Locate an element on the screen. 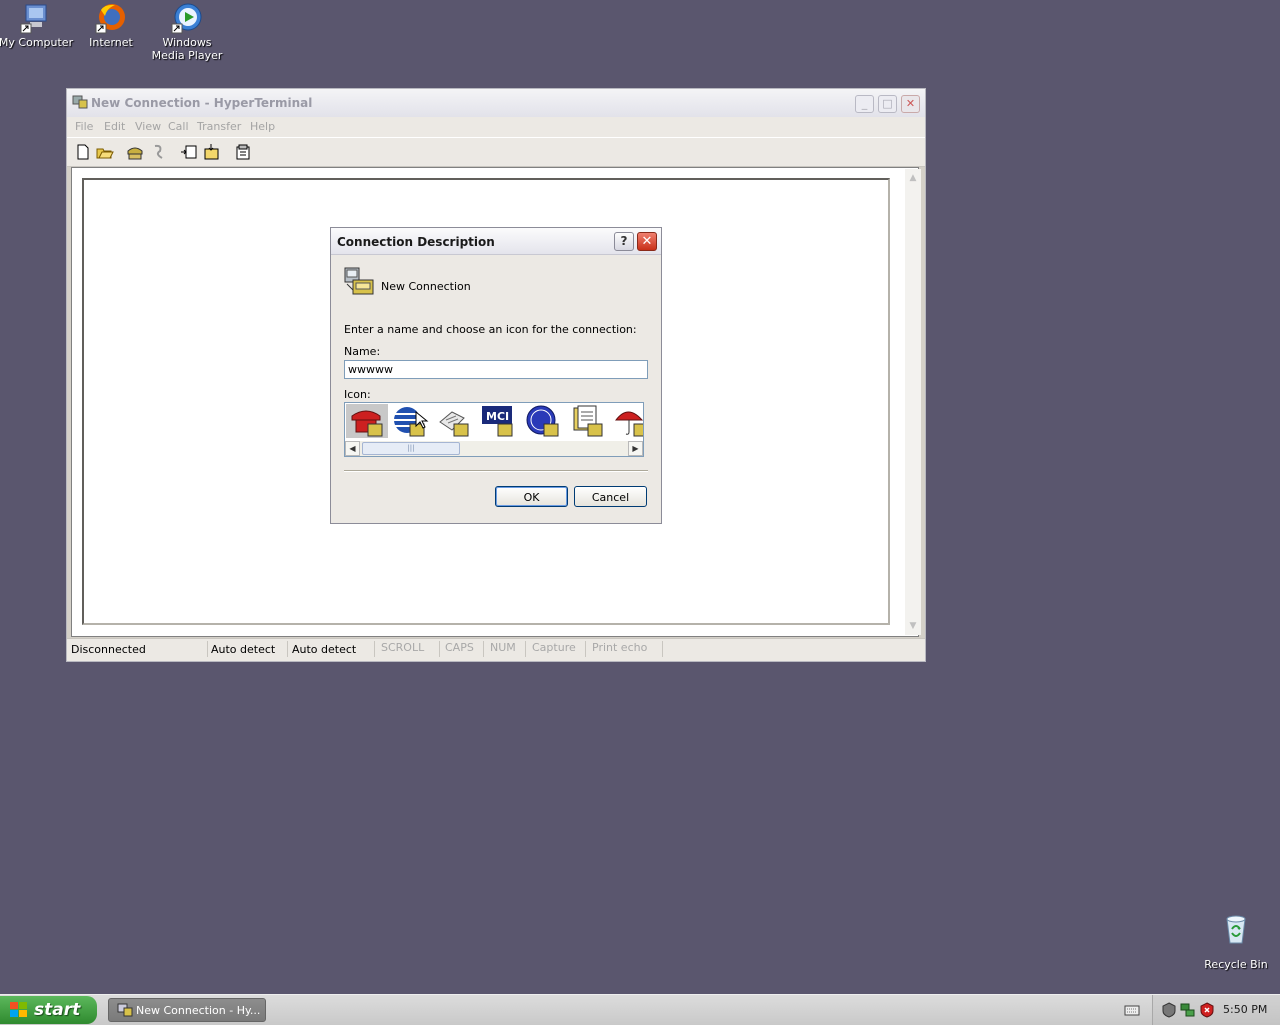 Image resolution: width=1280 pixels, height=1025 pixels. dialog-divider is located at coordinates (496, 471).